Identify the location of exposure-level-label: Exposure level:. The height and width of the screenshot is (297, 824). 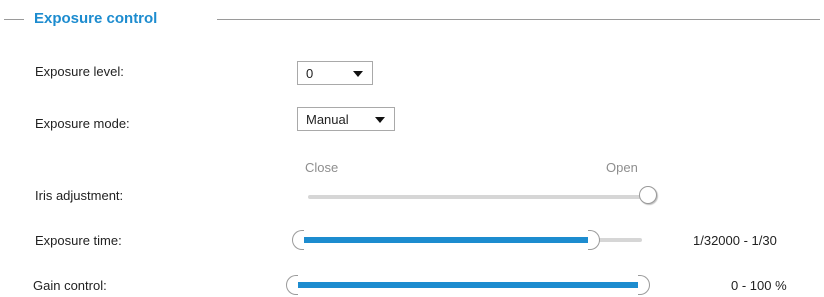
(79, 71).